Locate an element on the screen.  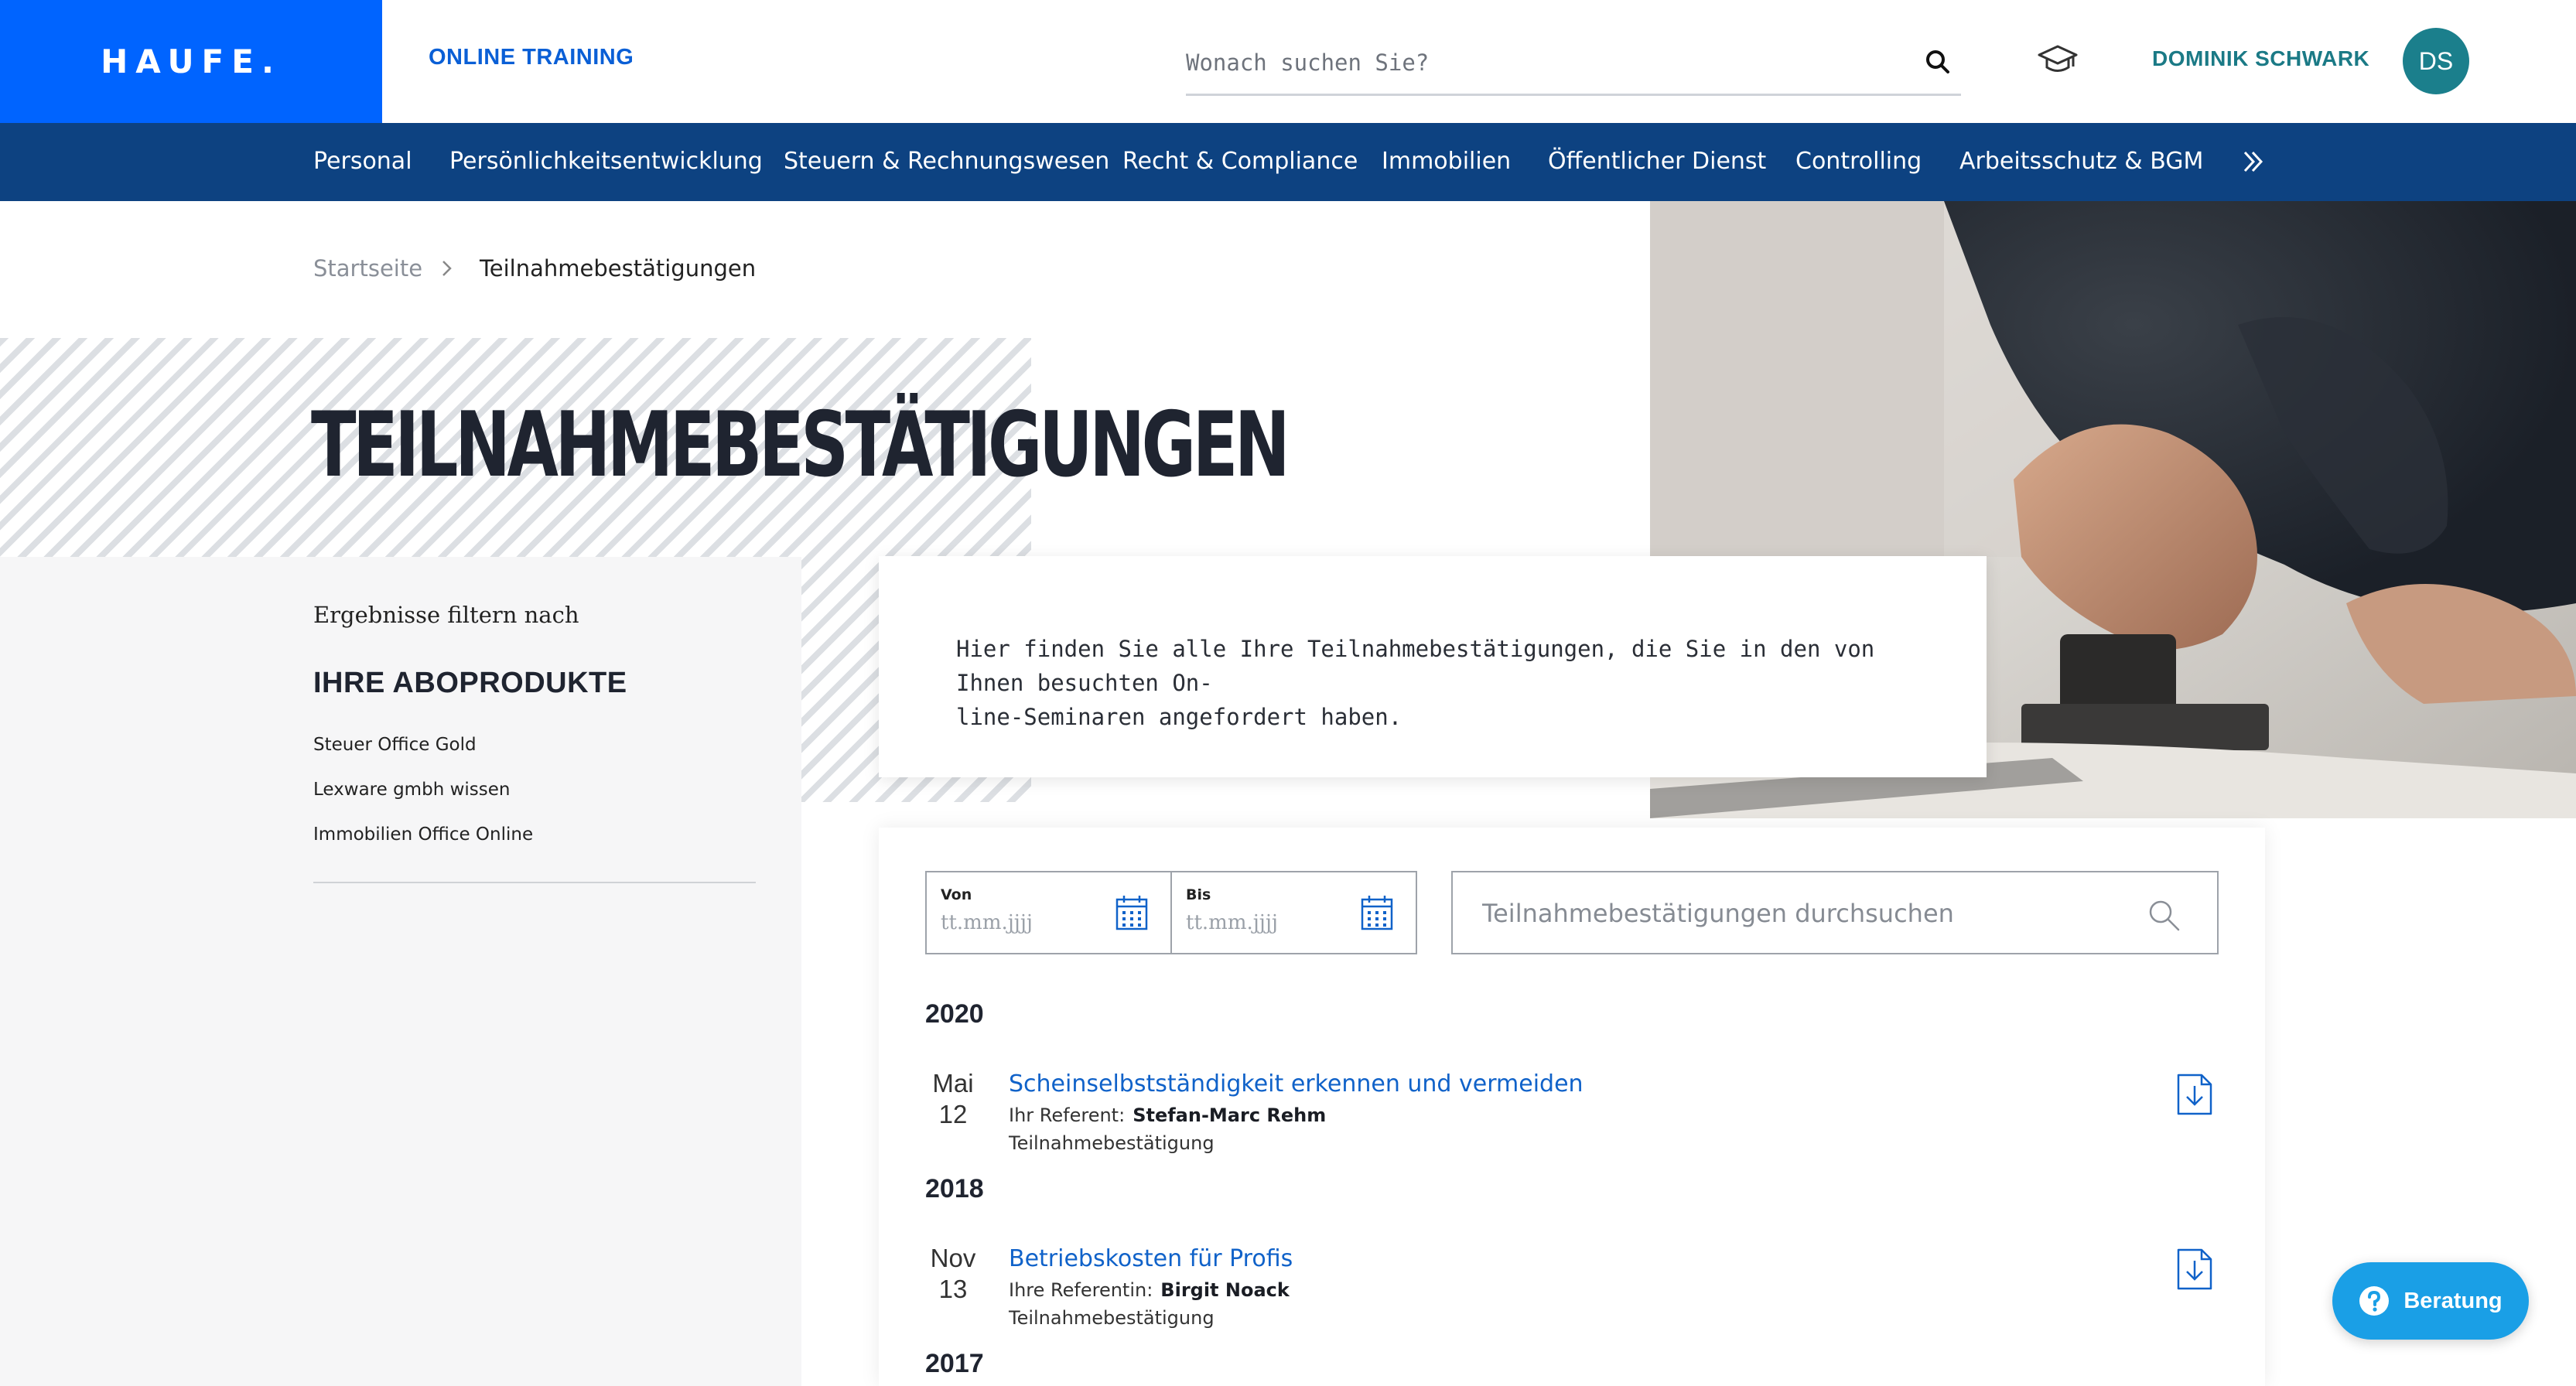
nav-item-controlling: Controlling is located at coordinates (1858, 162).